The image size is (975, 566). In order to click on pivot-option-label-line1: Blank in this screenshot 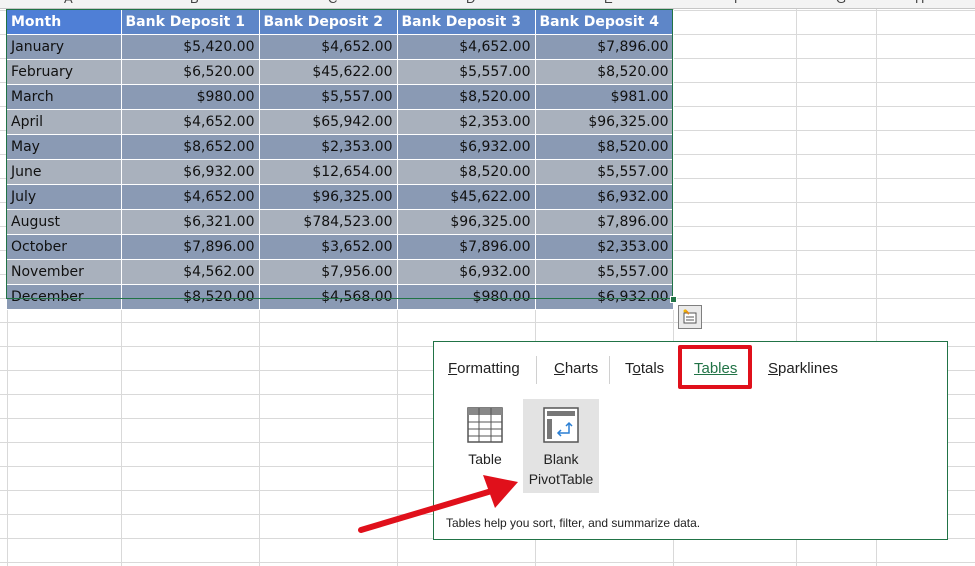, I will do `click(561, 459)`.